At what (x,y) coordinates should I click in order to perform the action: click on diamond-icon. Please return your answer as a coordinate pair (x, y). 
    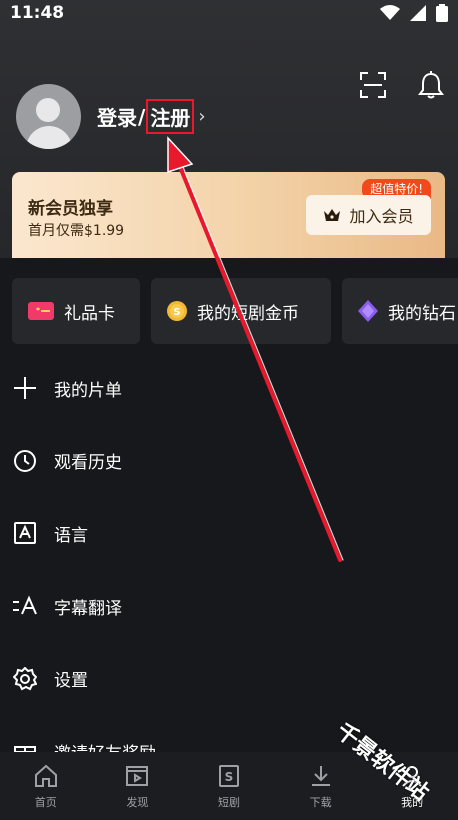
    Looking at the image, I should click on (368, 311).